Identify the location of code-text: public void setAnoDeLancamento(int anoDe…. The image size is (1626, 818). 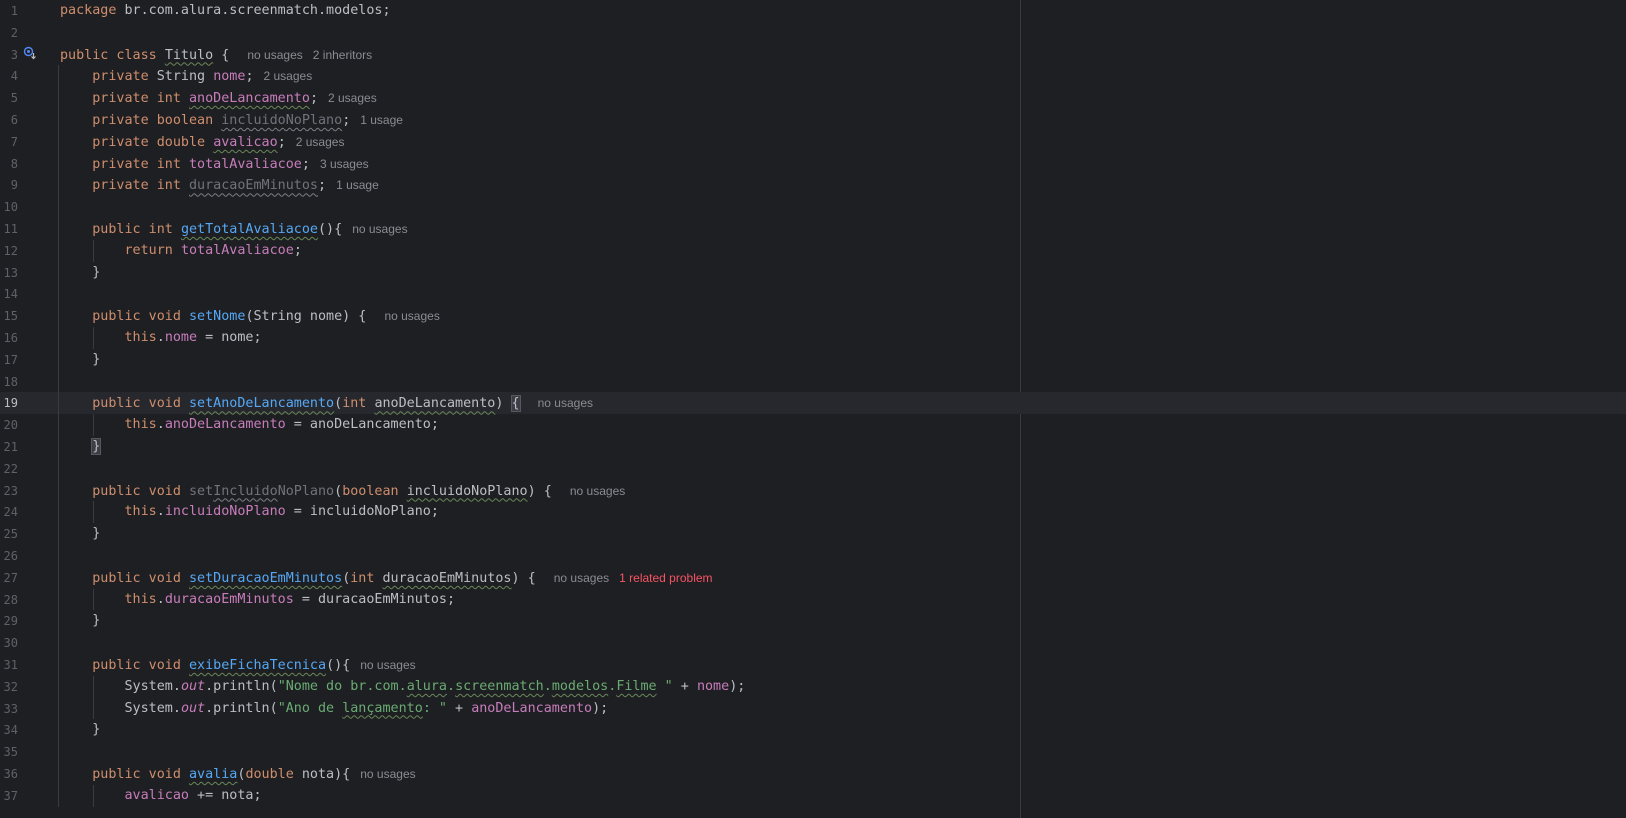
(326, 403).